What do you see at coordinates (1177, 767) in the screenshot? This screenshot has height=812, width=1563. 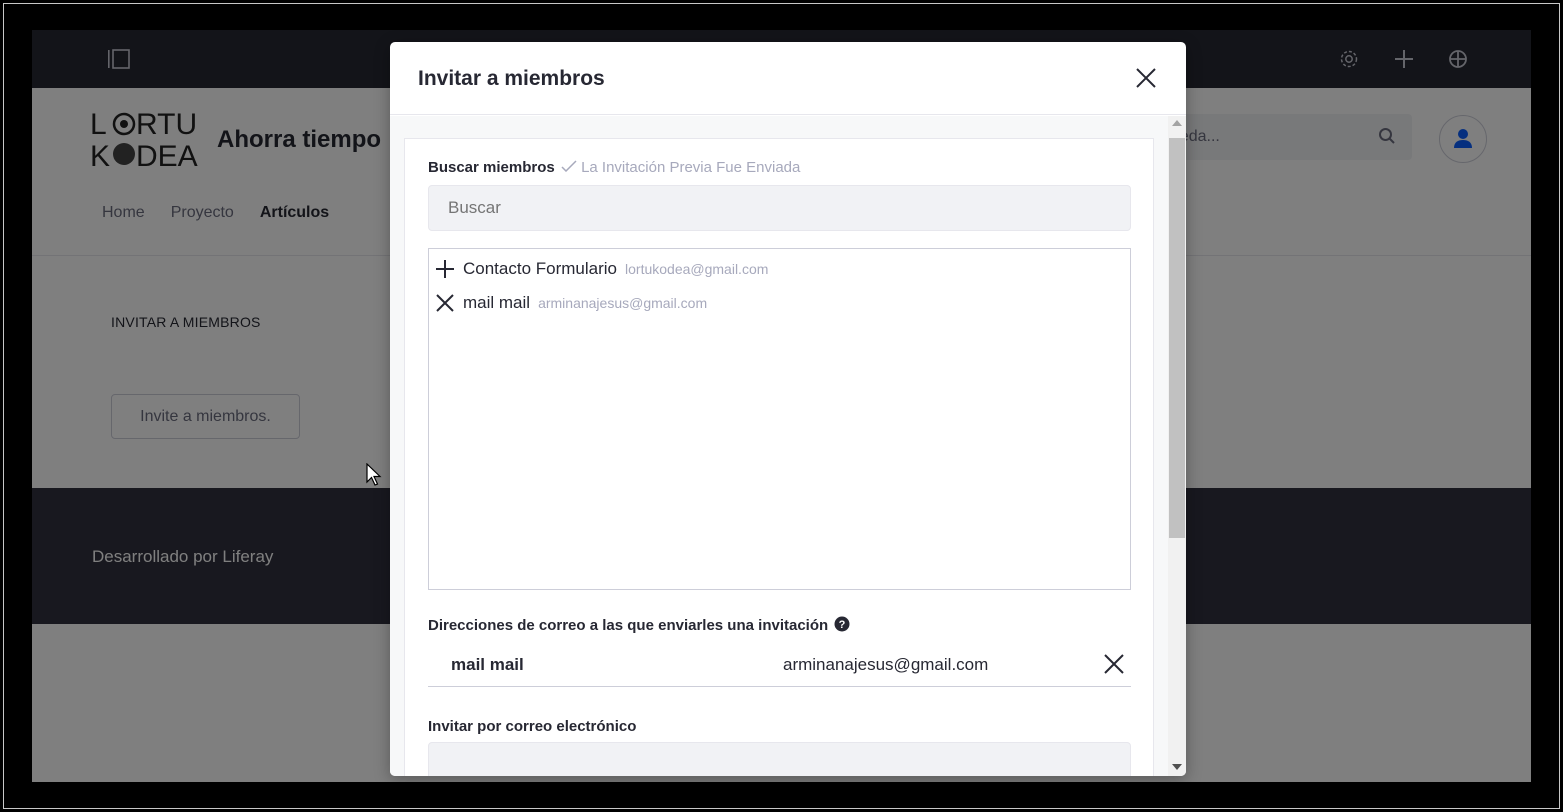 I see `scroll-down-arrow-icon` at bounding box center [1177, 767].